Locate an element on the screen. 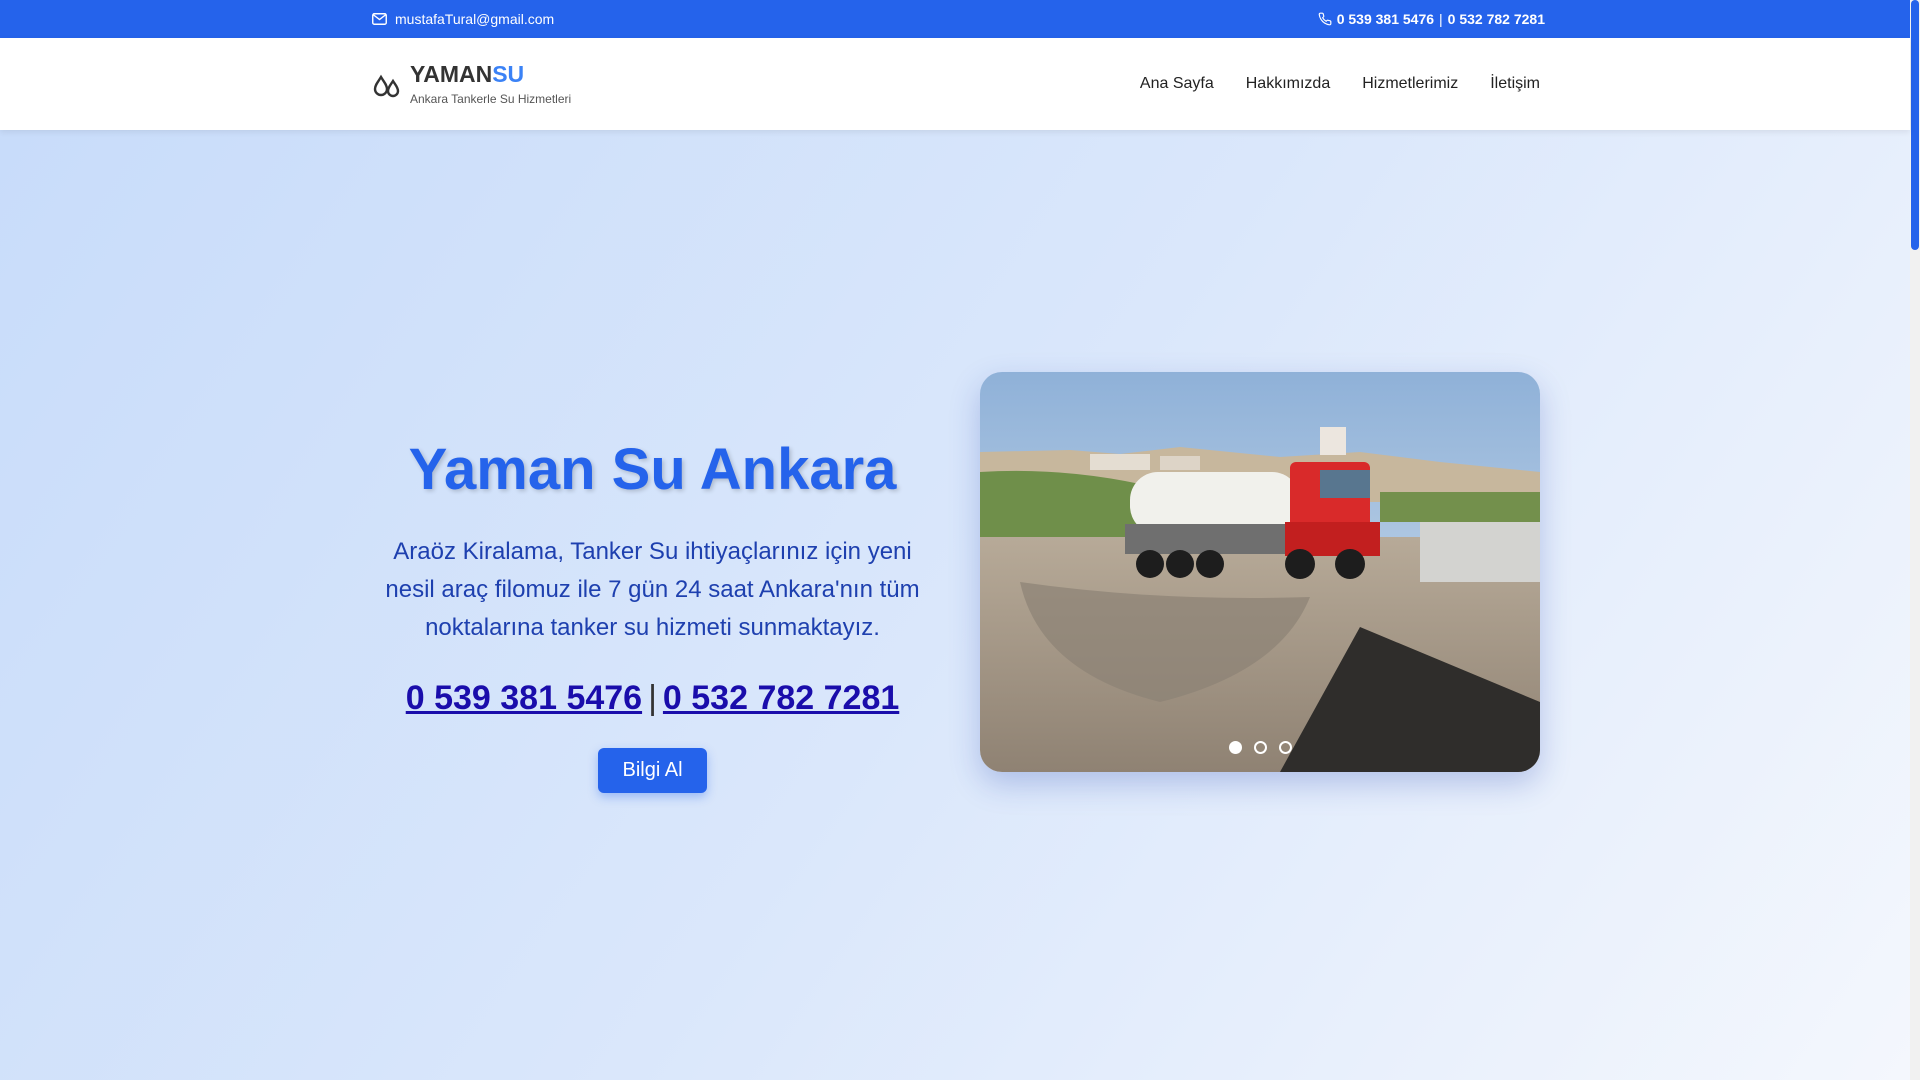  top-phone-2: 0 532 782 7281 is located at coordinates (1496, 19).